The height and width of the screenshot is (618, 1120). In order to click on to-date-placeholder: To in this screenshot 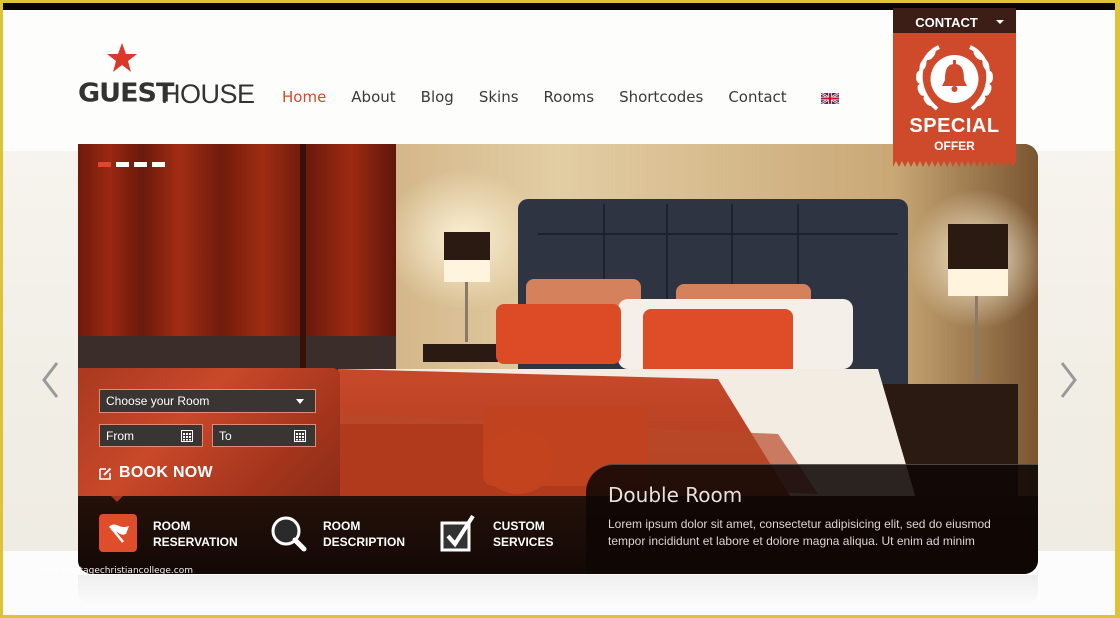, I will do `click(225, 435)`.